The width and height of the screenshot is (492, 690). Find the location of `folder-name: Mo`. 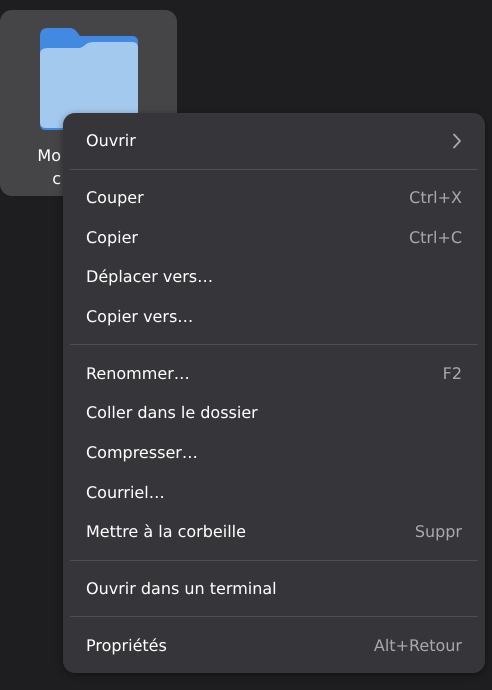

folder-name: Mo is located at coordinates (49, 156).